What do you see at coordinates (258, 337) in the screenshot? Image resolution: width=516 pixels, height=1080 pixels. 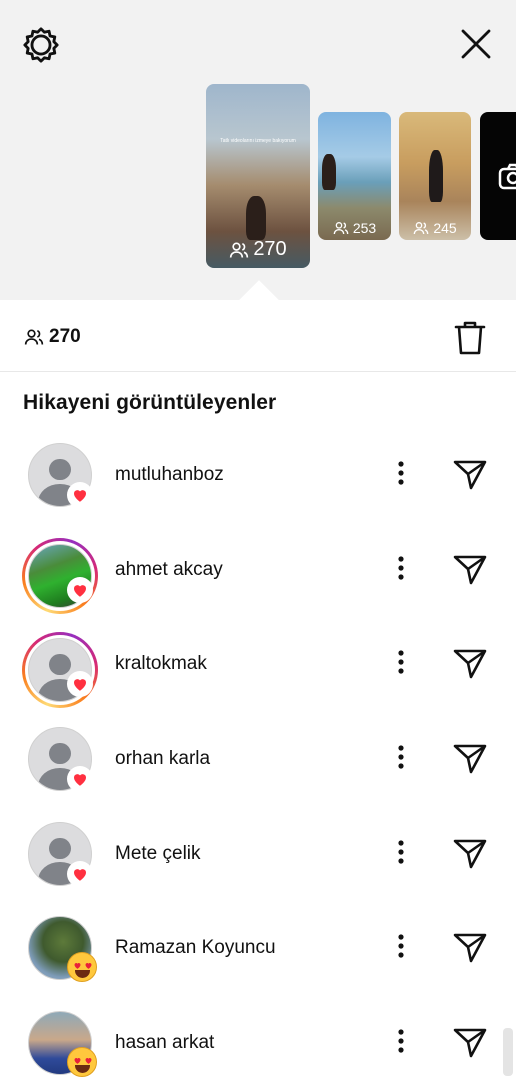 I see `story-stats-bar: 270` at bounding box center [258, 337].